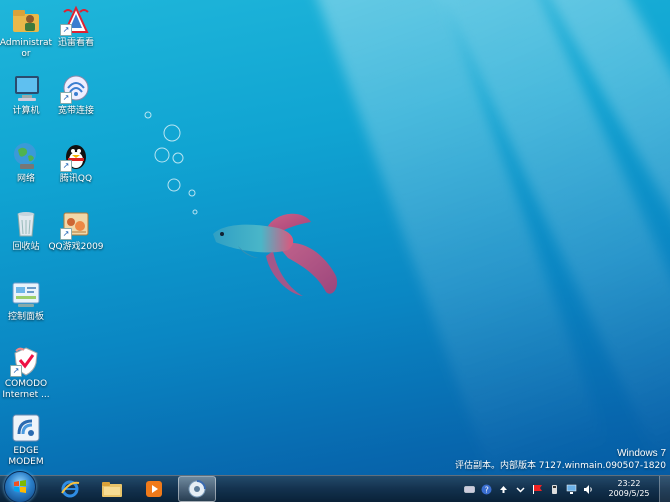 The height and width of the screenshot is (502, 670). I want to click on icon-label: 宽带连接, so click(75, 111).